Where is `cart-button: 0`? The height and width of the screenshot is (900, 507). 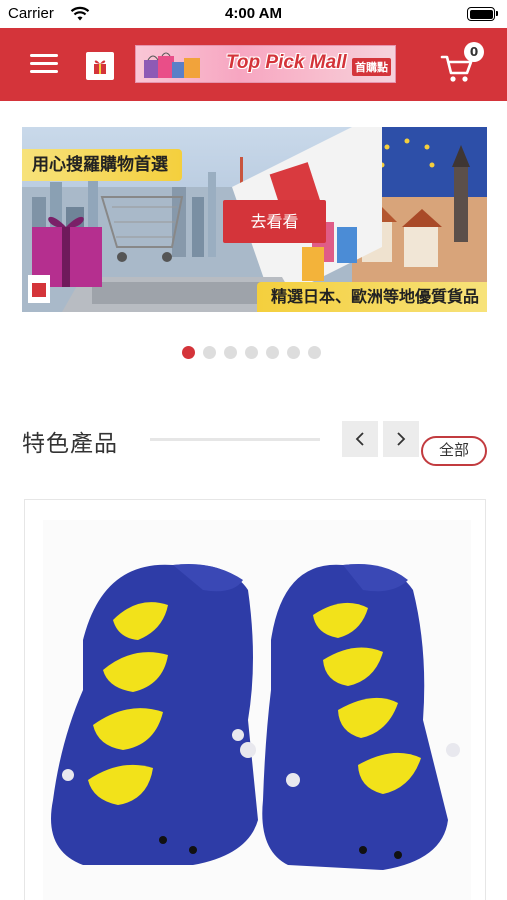 cart-button: 0 is located at coordinates (462, 64).